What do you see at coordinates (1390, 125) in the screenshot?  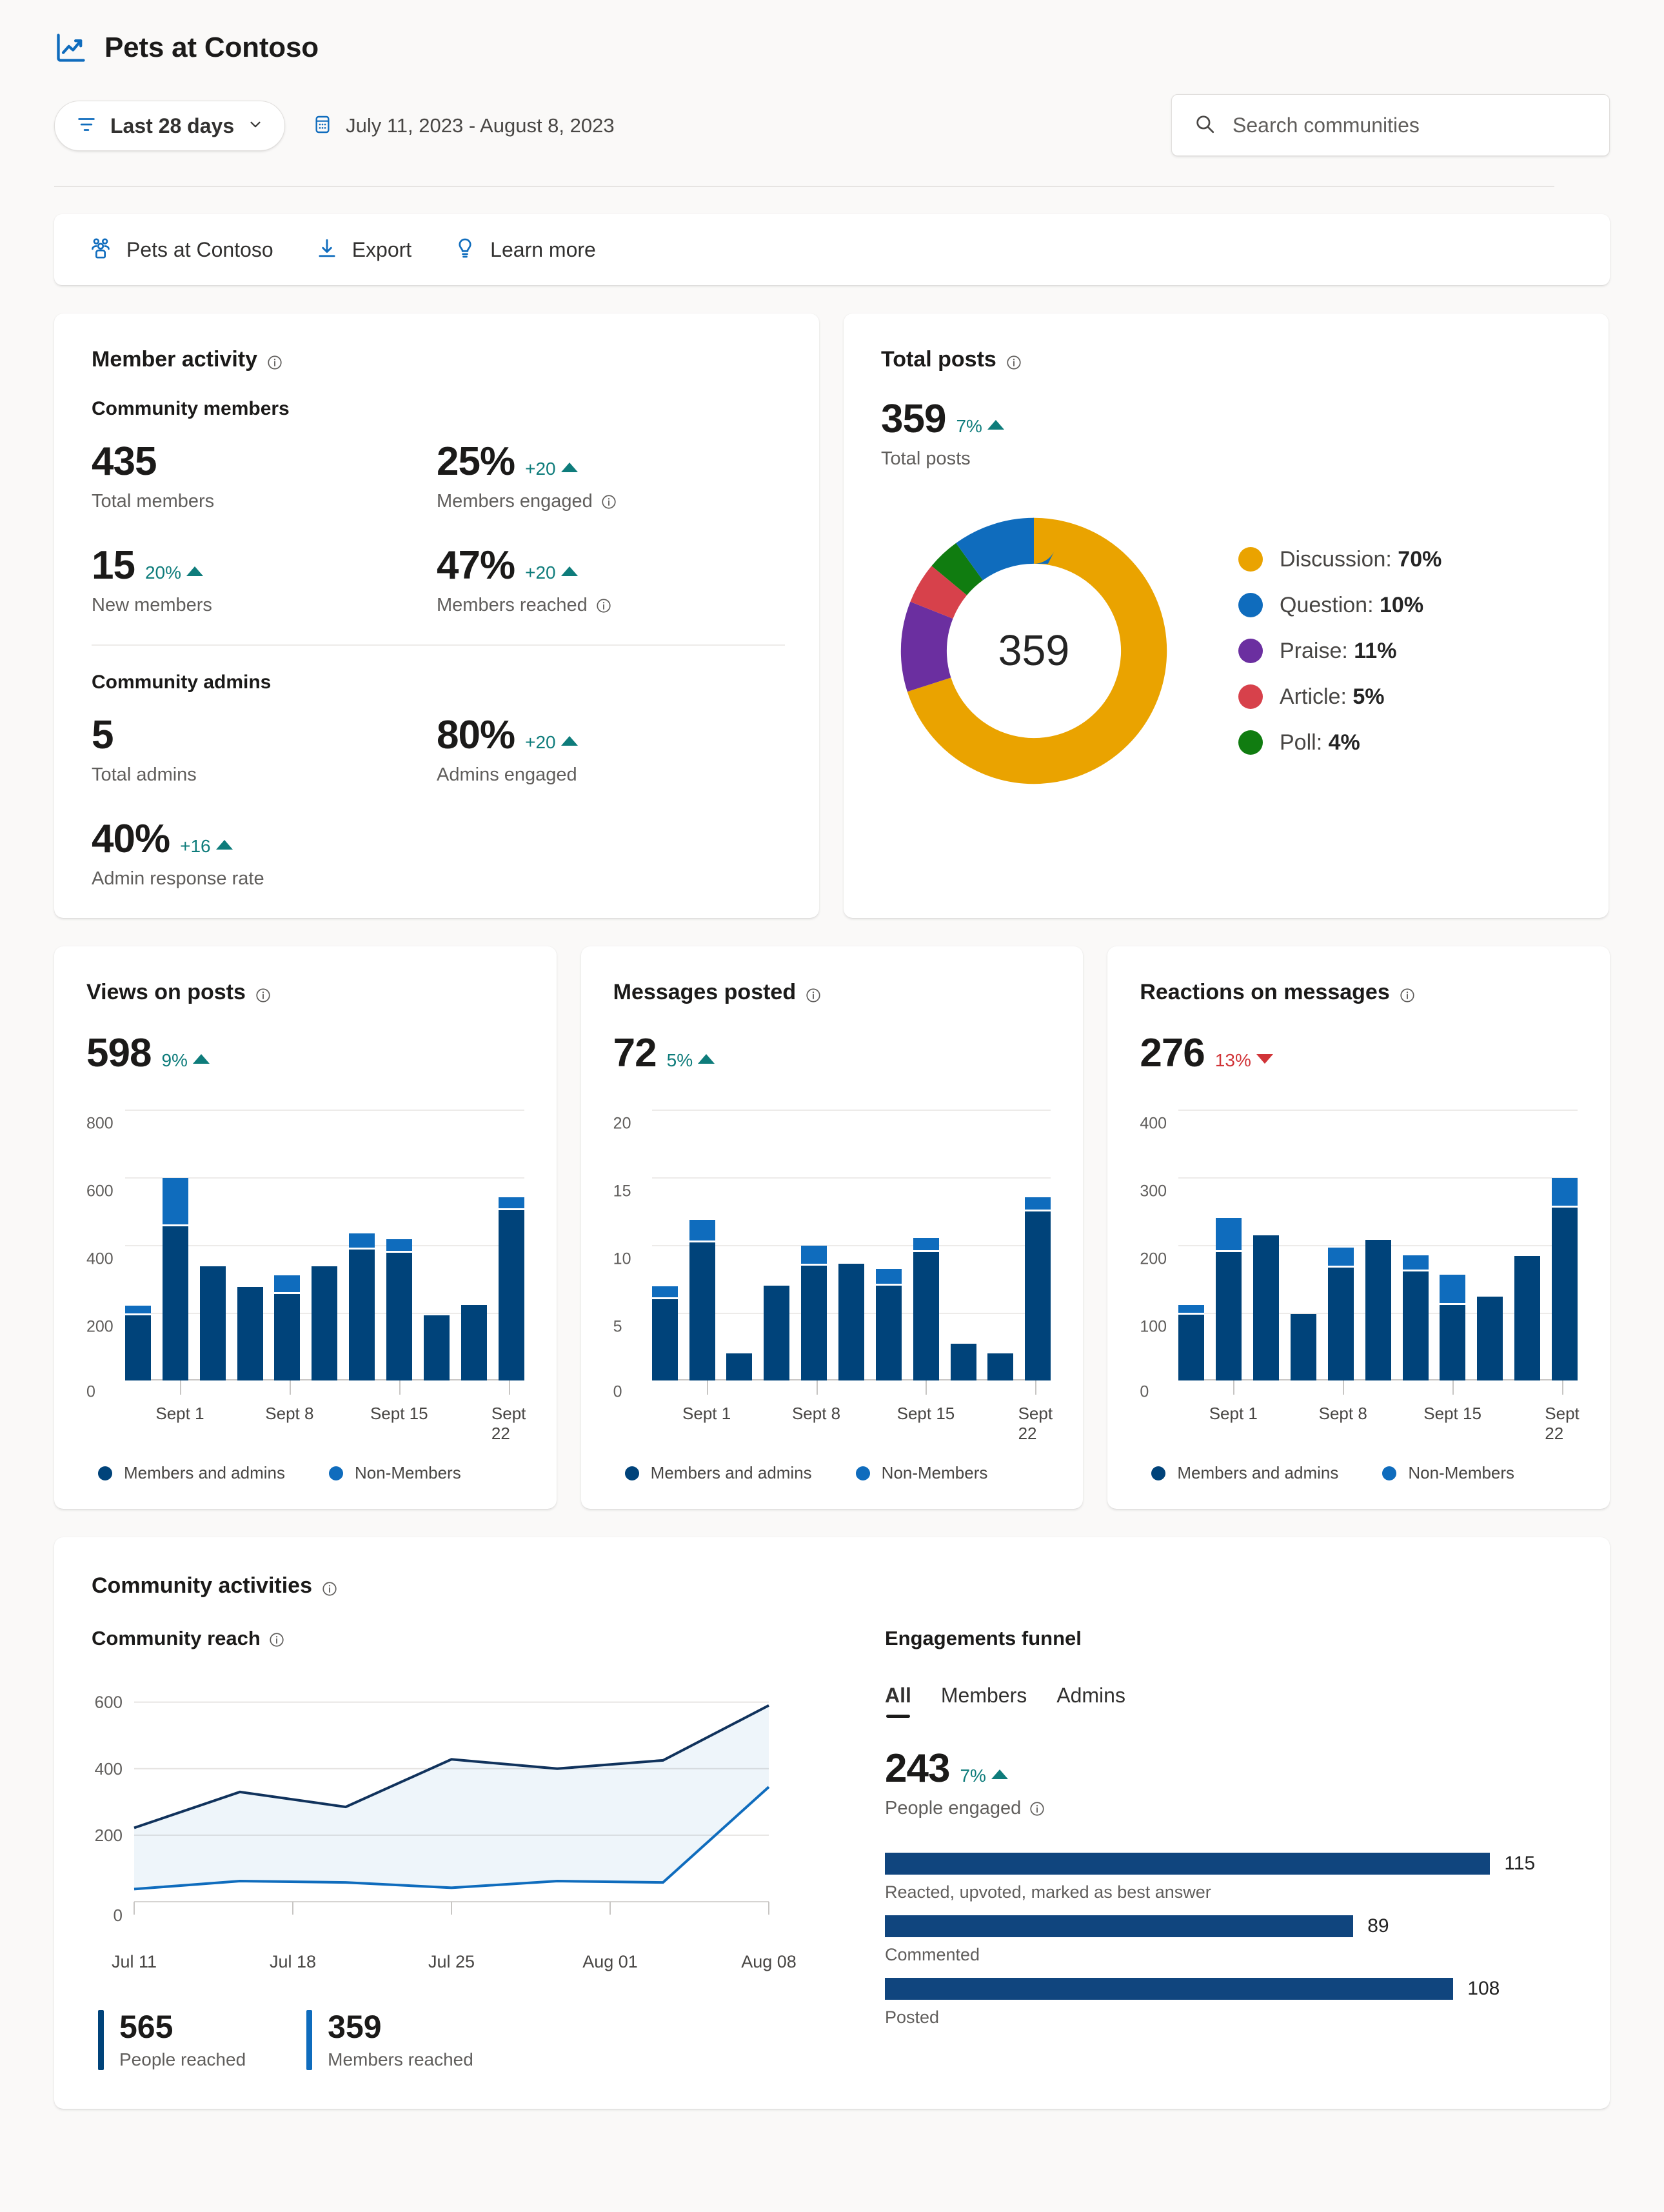 I see `search-input: Search communities` at bounding box center [1390, 125].